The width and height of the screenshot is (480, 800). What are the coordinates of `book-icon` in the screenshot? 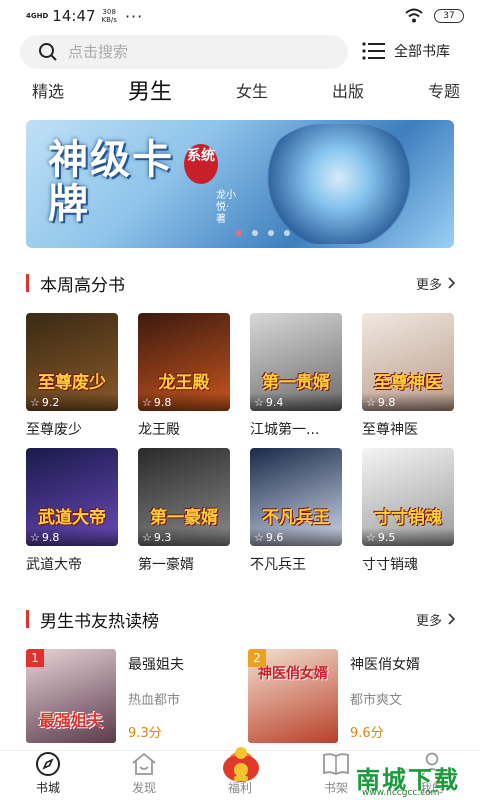 It's located at (336, 764).